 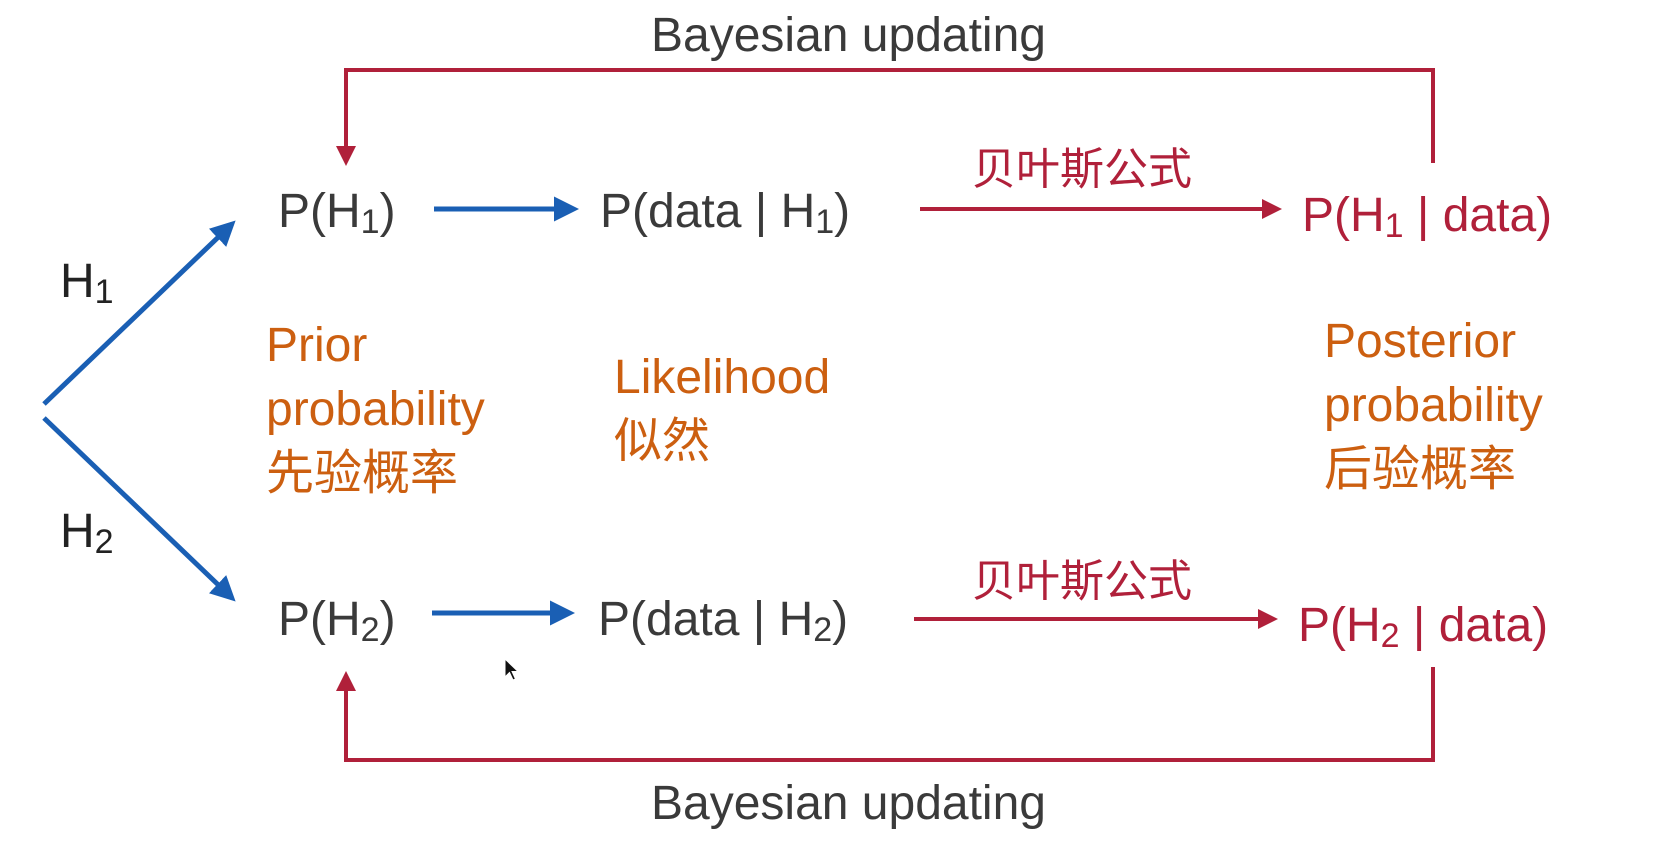 What do you see at coordinates (1423, 627) in the screenshot?
I see `posterior-h2: P(H2 | data)` at bounding box center [1423, 627].